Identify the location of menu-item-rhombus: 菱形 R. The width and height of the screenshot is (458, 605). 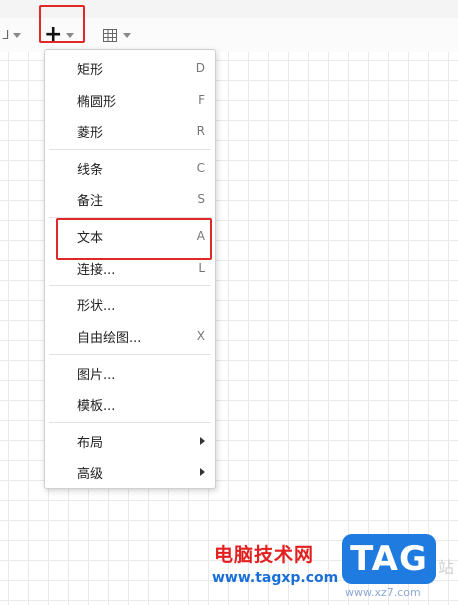
(130, 131).